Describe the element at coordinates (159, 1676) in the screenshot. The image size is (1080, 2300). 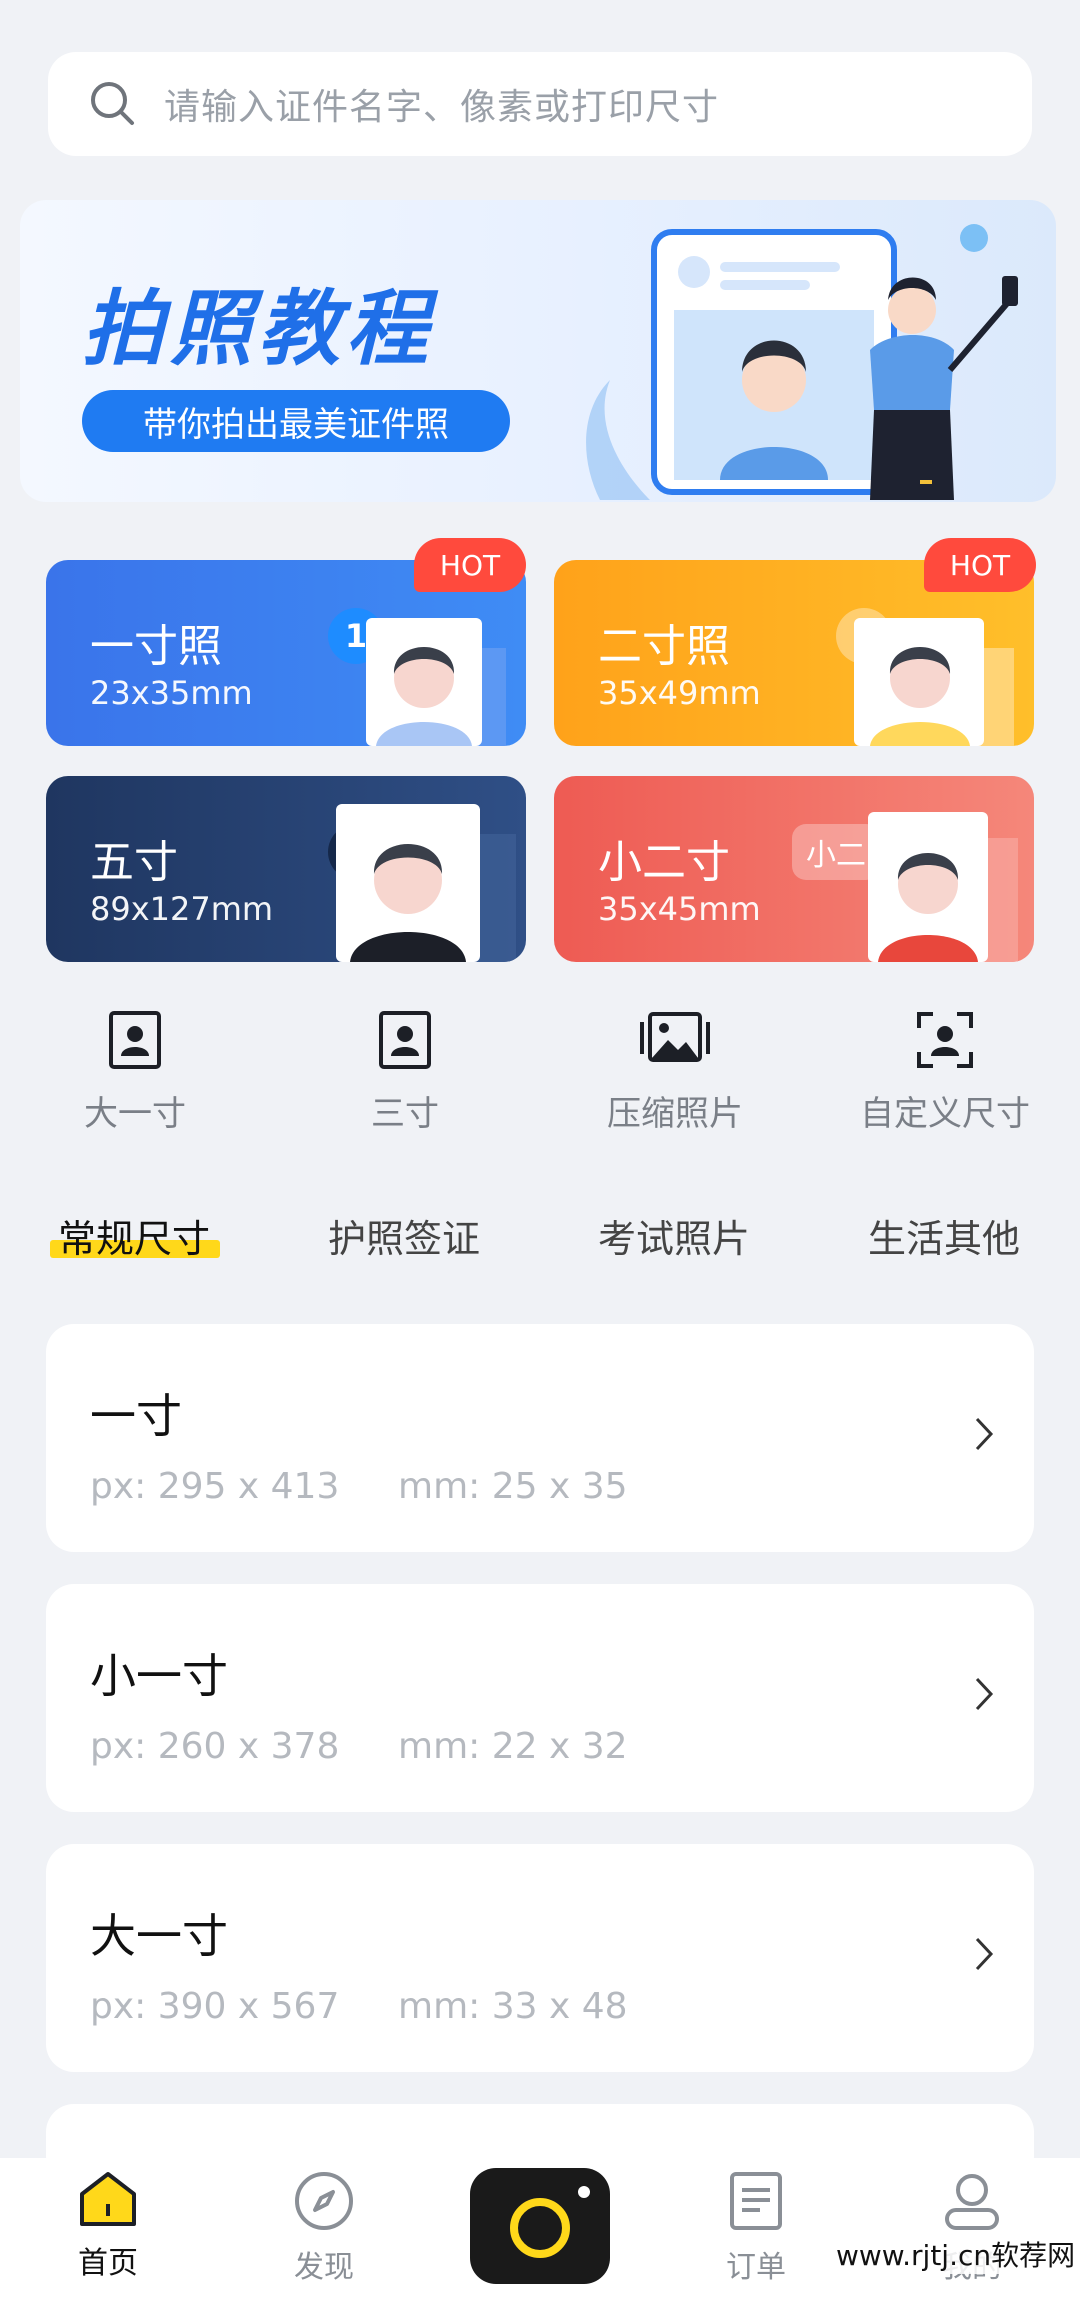
I see `item-name: 小一寸` at that location.